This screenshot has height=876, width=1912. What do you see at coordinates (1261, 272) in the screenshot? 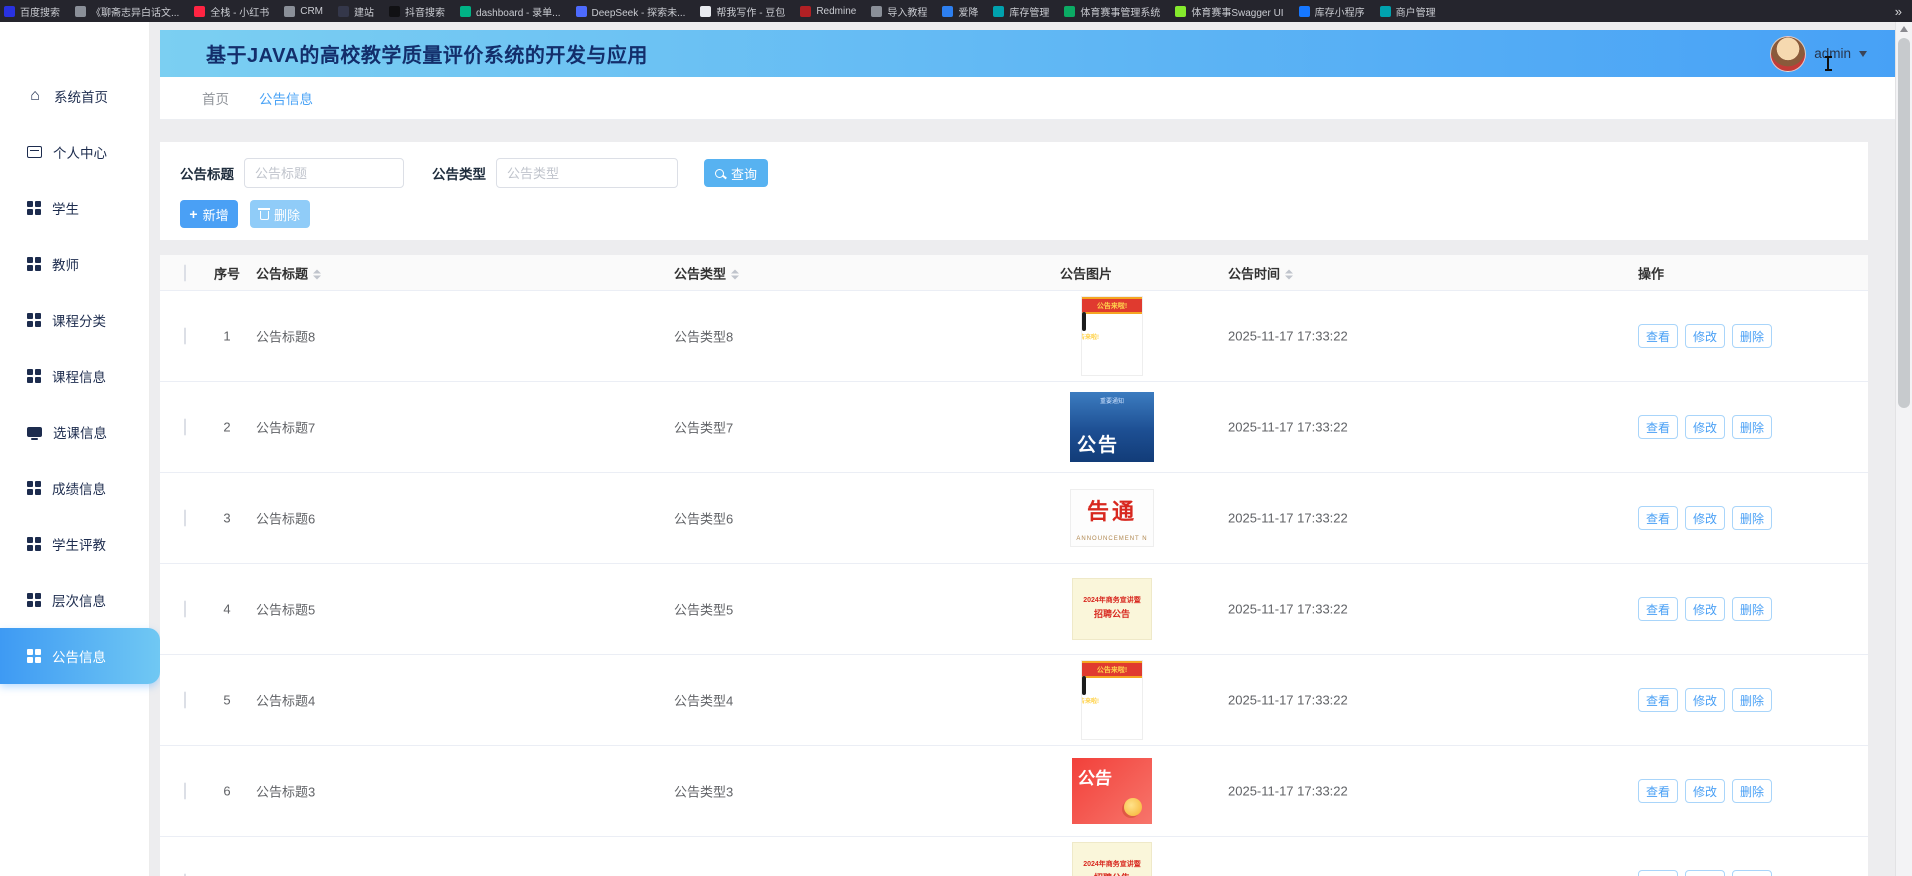
I see `column-header-time: 公告时间` at bounding box center [1261, 272].